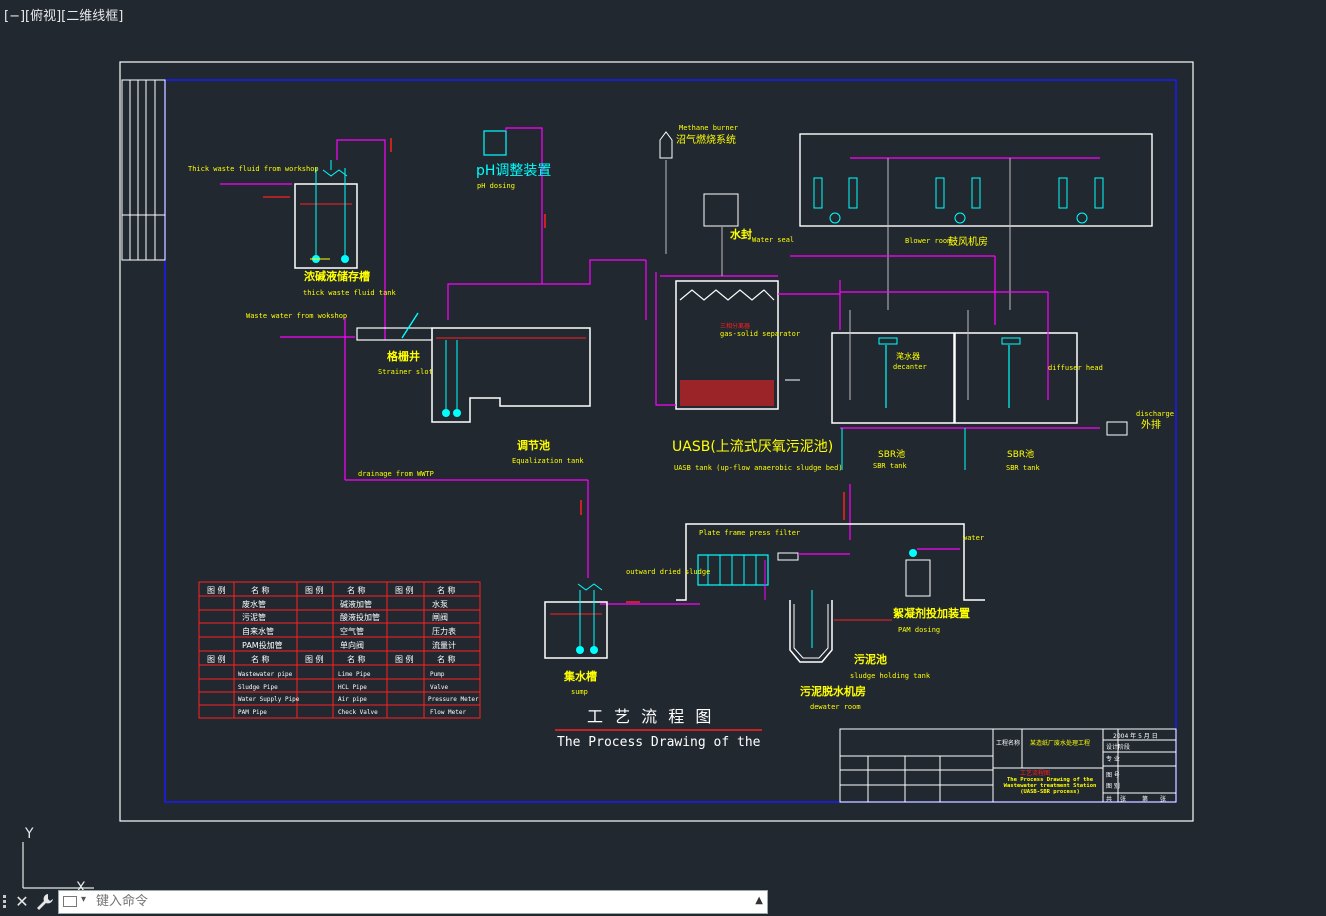  What do you see at coordinates (352, 631) in the screenshot?
I see `legend-item: 空气管` at bounding box center [352, 631].